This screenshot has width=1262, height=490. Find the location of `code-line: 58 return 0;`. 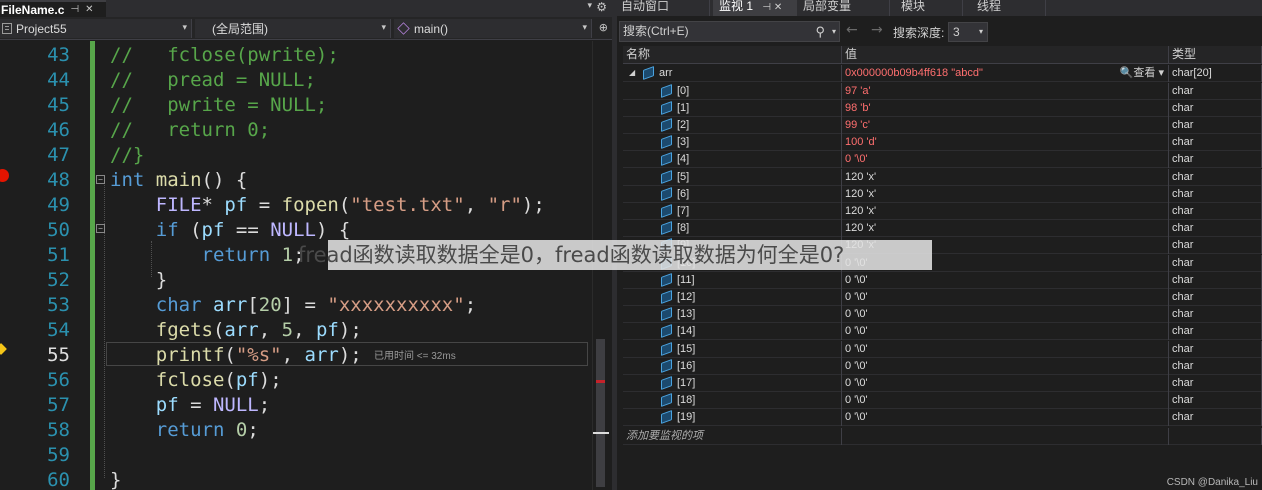

code-line: 58 return 0; is located at coordinates (297, 430).